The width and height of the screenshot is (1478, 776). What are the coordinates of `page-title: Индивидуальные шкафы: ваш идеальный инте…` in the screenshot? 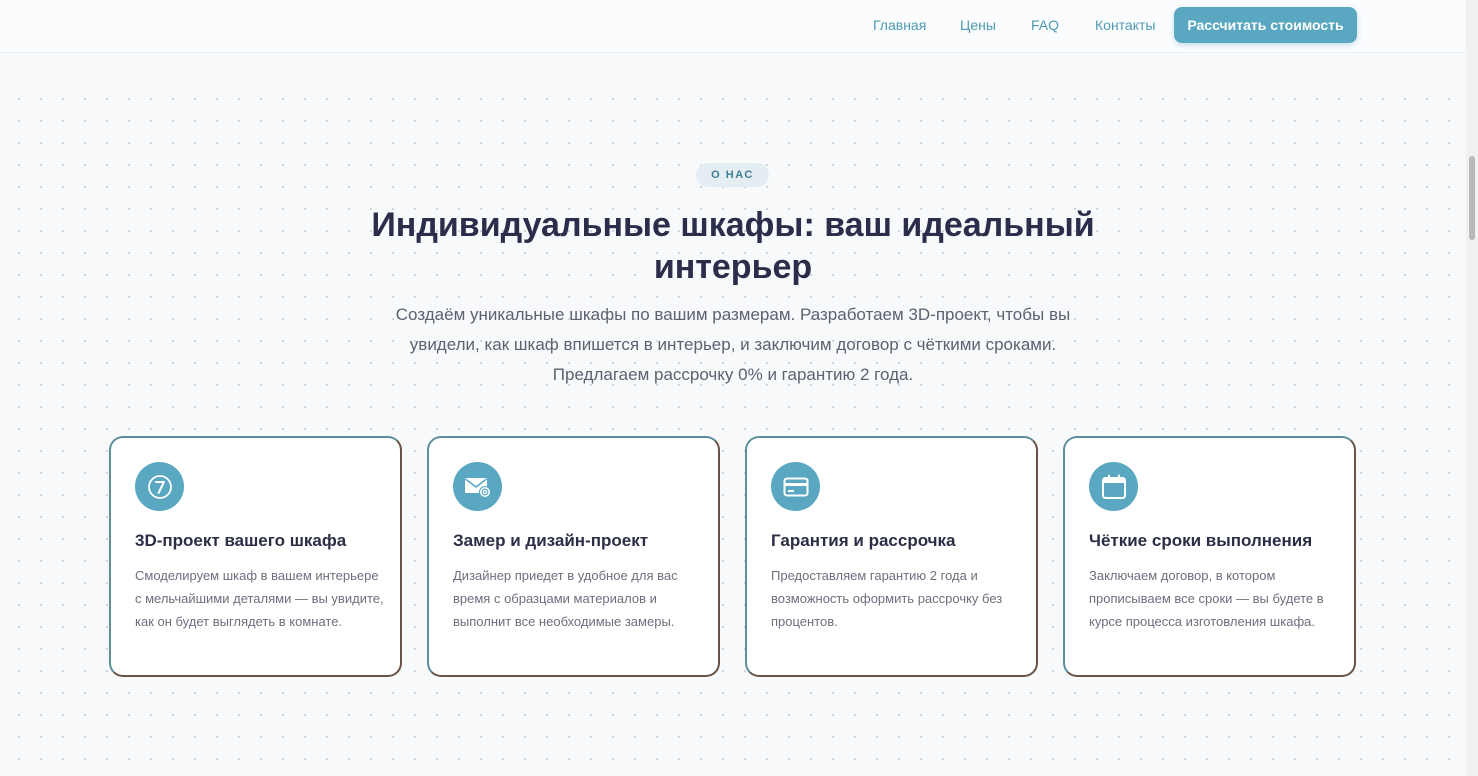 It's located at (733, 246).